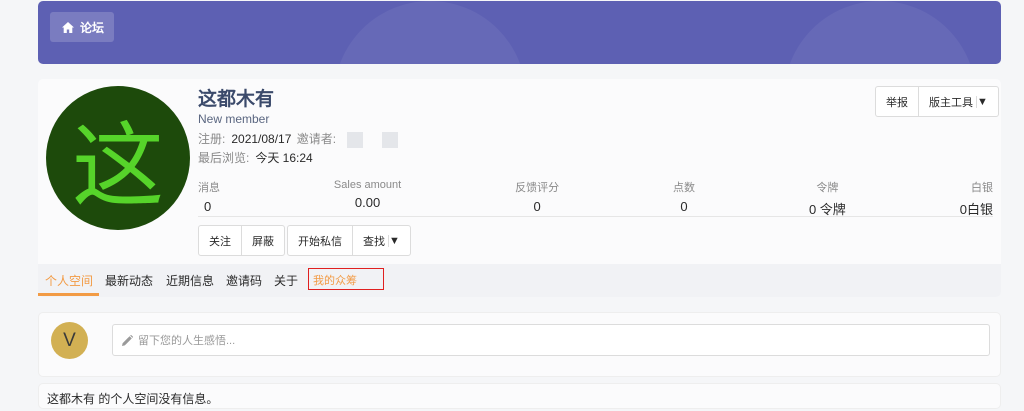 The height and width of the screenshot is (411, 1024). Describe the element at coordinates (537, 188) in the screenshot. I see `stat-label: 反馈评分` at that location.